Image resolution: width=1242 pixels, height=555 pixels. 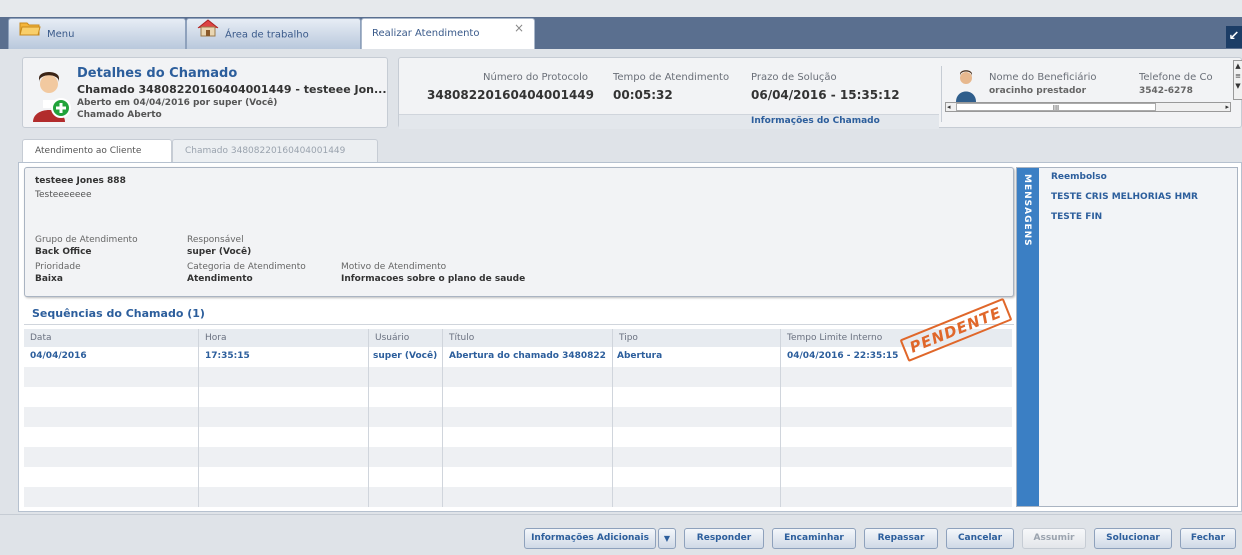 What do you see at coordinates (1166, 91) in the screenshot?
I see `telefone-value: 3542-6278` at bounding box center [1166, 91].